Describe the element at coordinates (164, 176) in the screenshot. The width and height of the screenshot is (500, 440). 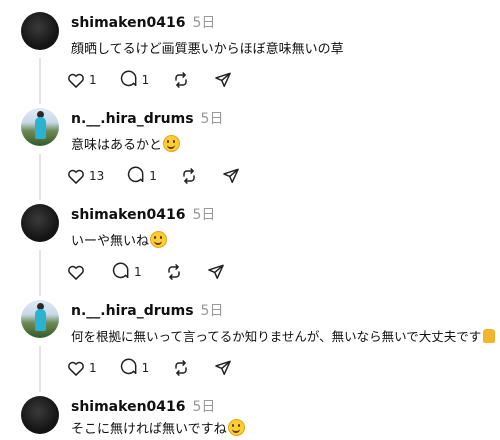
I see `post-actions: 13 1` at that location.